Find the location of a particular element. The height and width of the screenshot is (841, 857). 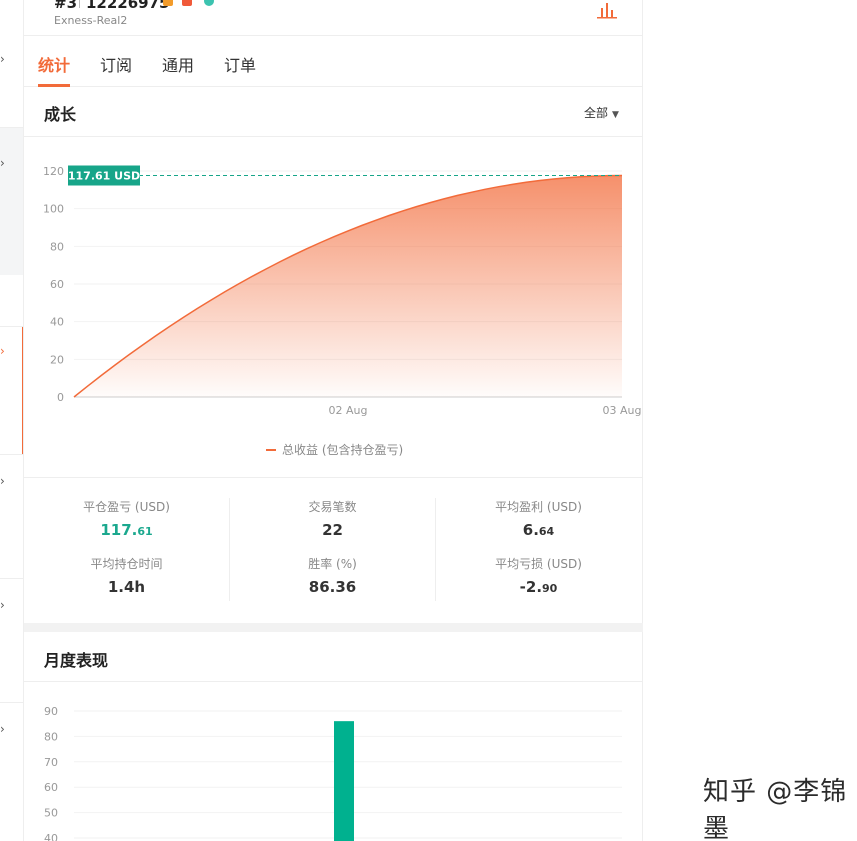

stat-value-avg-hold: 1.4h is located at coordinates (126, 587).